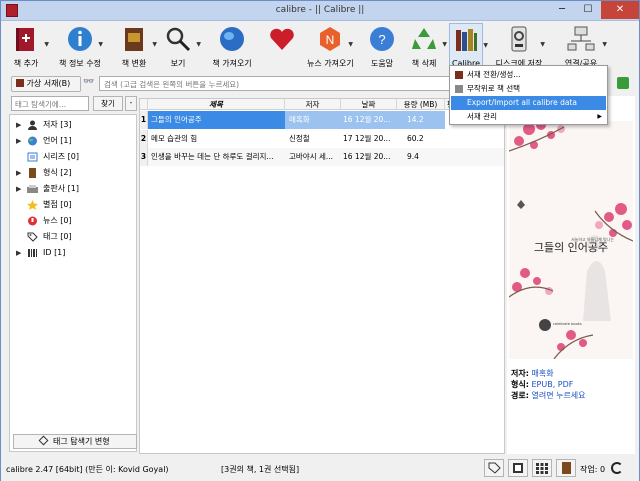 The width and height of the screenshot is (640, 481). What do you see at coordinates (299, 138) in the screenshot?
I see `book-author: 신정철` at bounding box center [299, 138].